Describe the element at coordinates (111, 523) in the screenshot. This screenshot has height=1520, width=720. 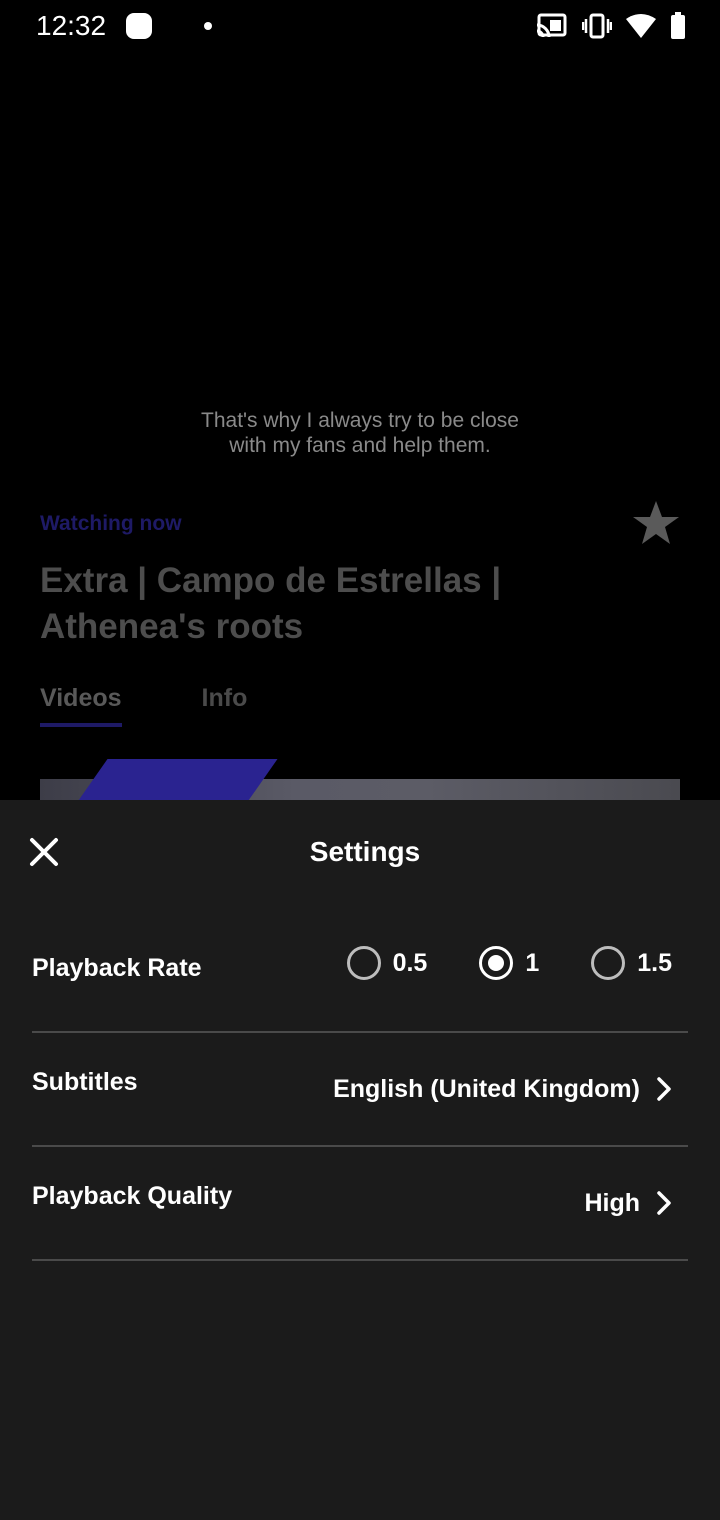
I see `watching-now-label: Watching now` at that location.